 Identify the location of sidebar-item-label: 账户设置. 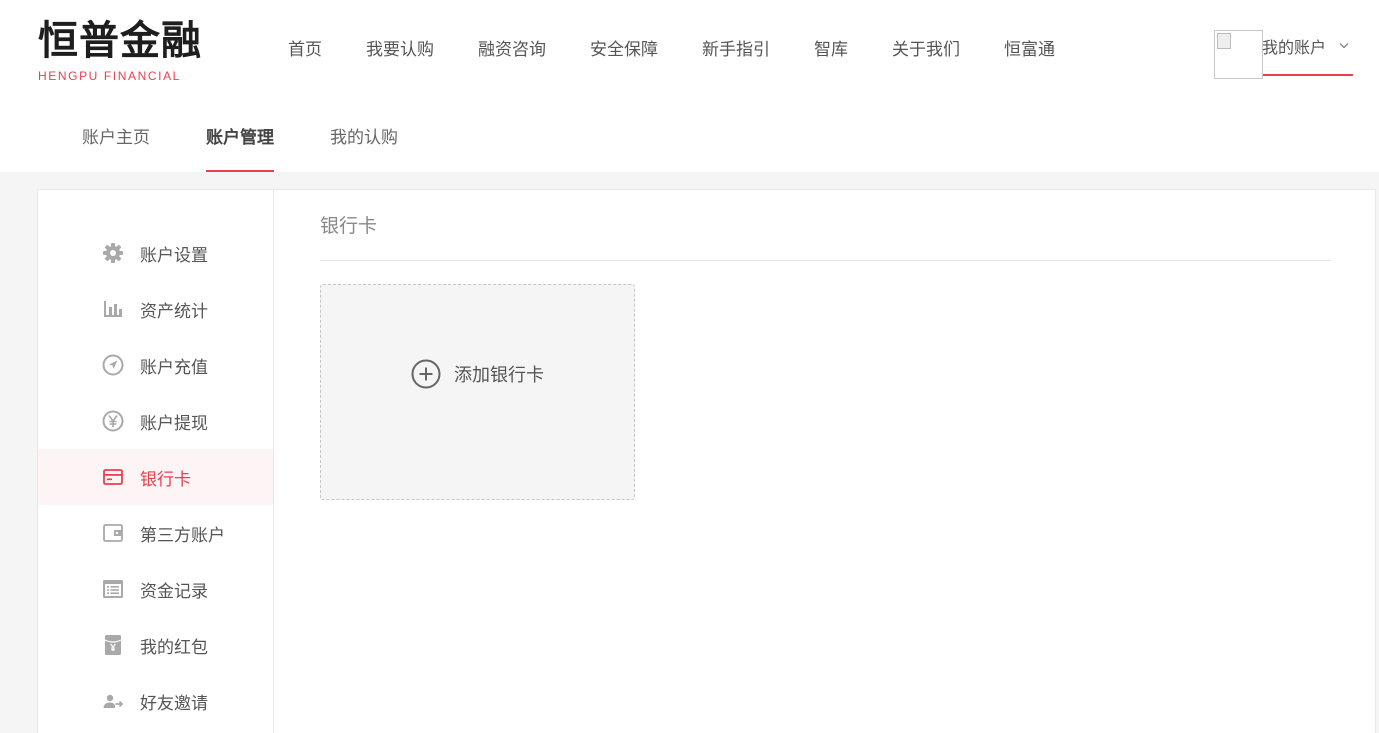
(174, 255).